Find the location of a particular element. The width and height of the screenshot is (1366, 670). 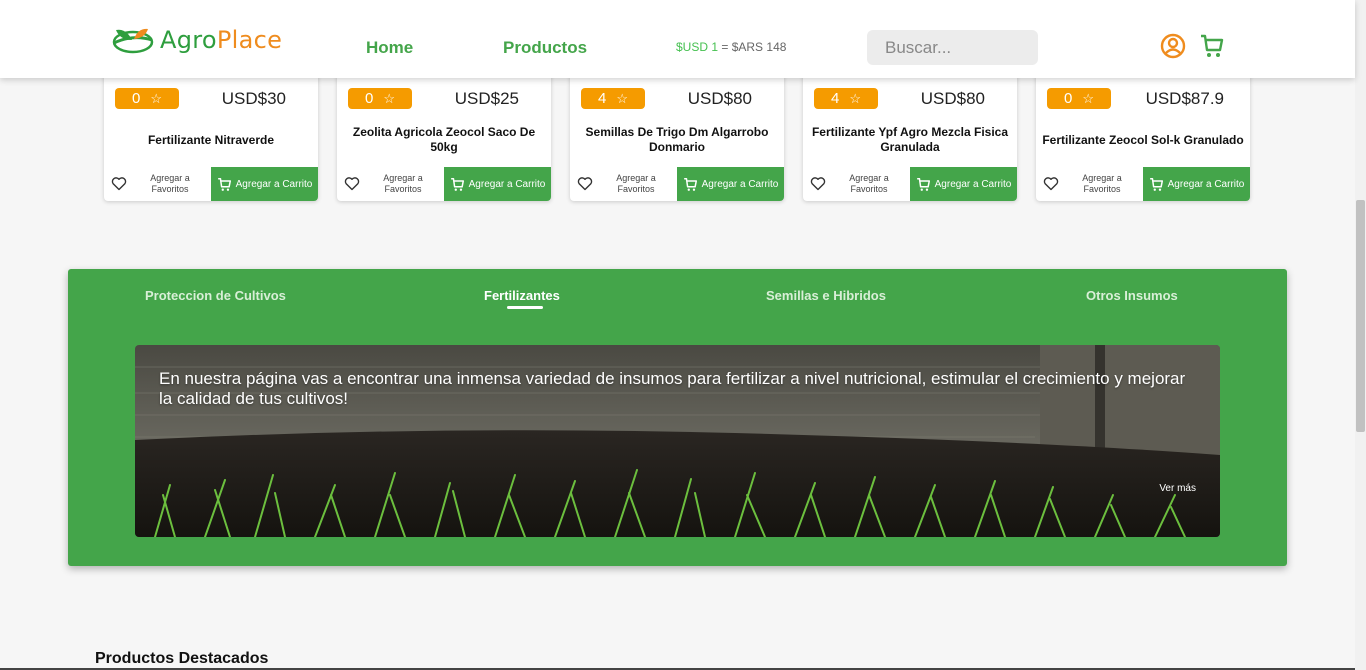

product-name: Fertilizante Zeocol Sol-k Granulado is located at coordinates (1143, 140).